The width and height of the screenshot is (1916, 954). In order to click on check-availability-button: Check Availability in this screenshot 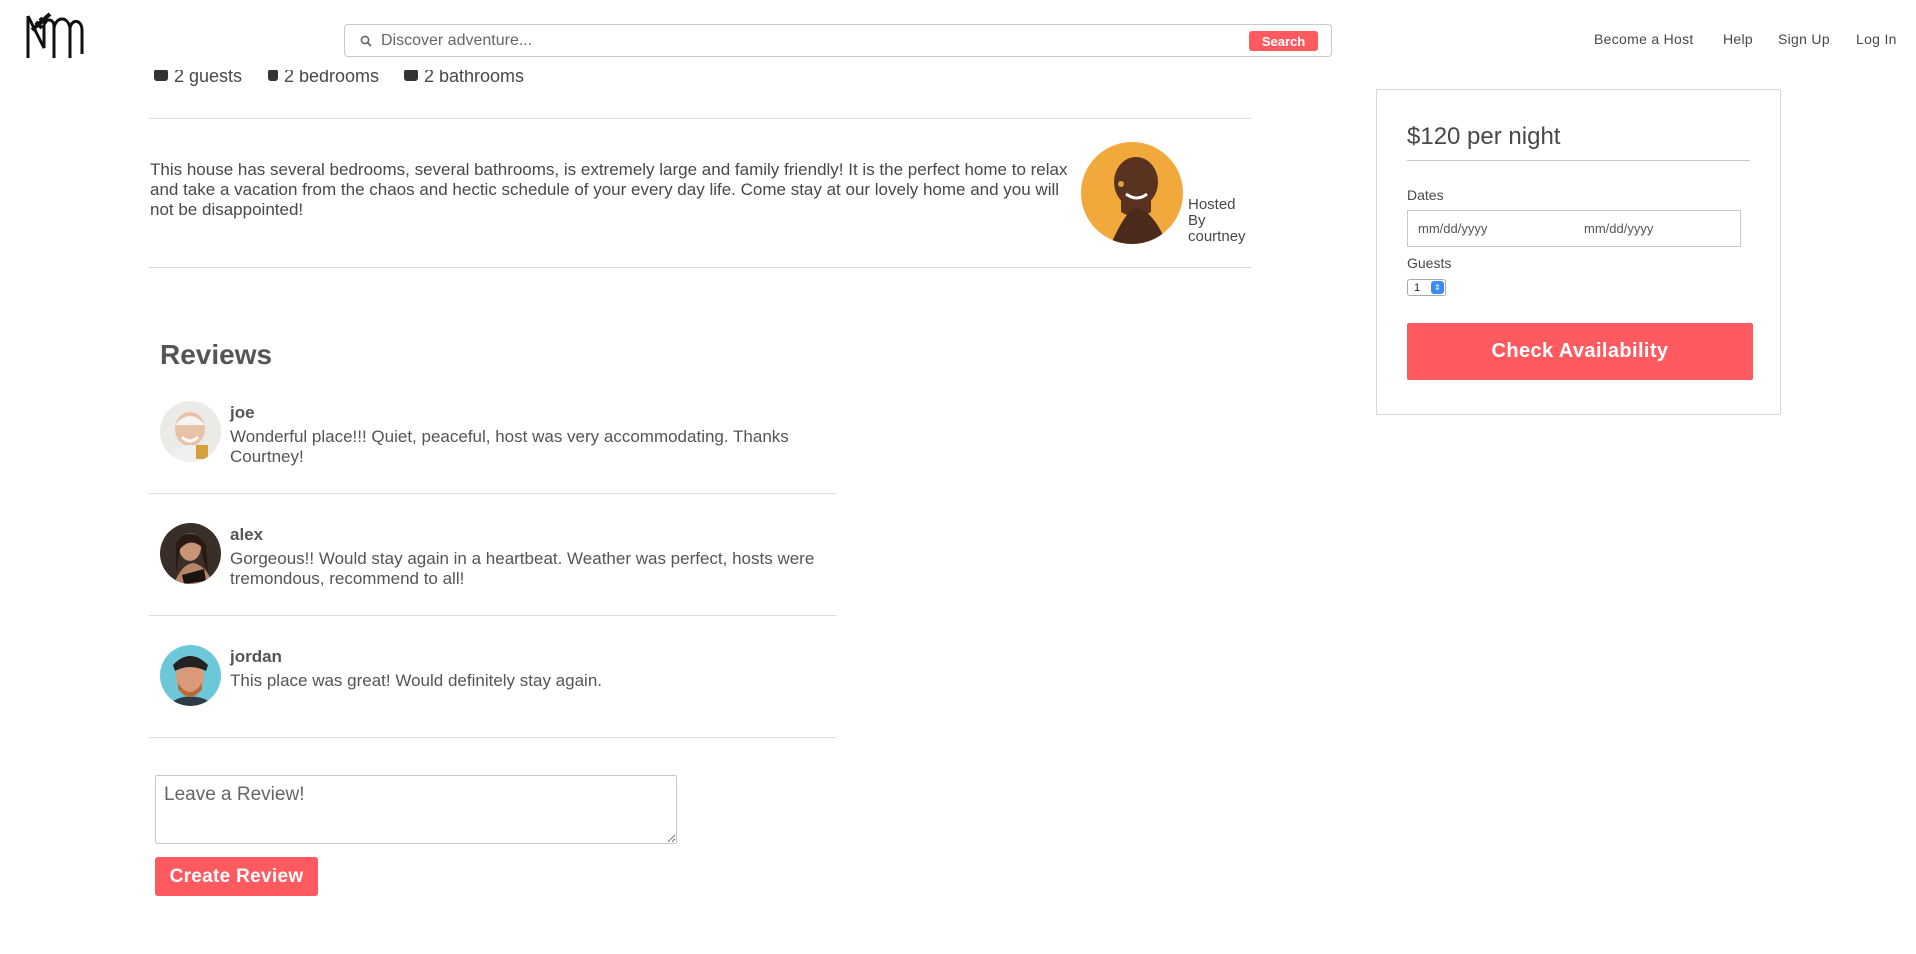, I will do `click(1580, 351)`.